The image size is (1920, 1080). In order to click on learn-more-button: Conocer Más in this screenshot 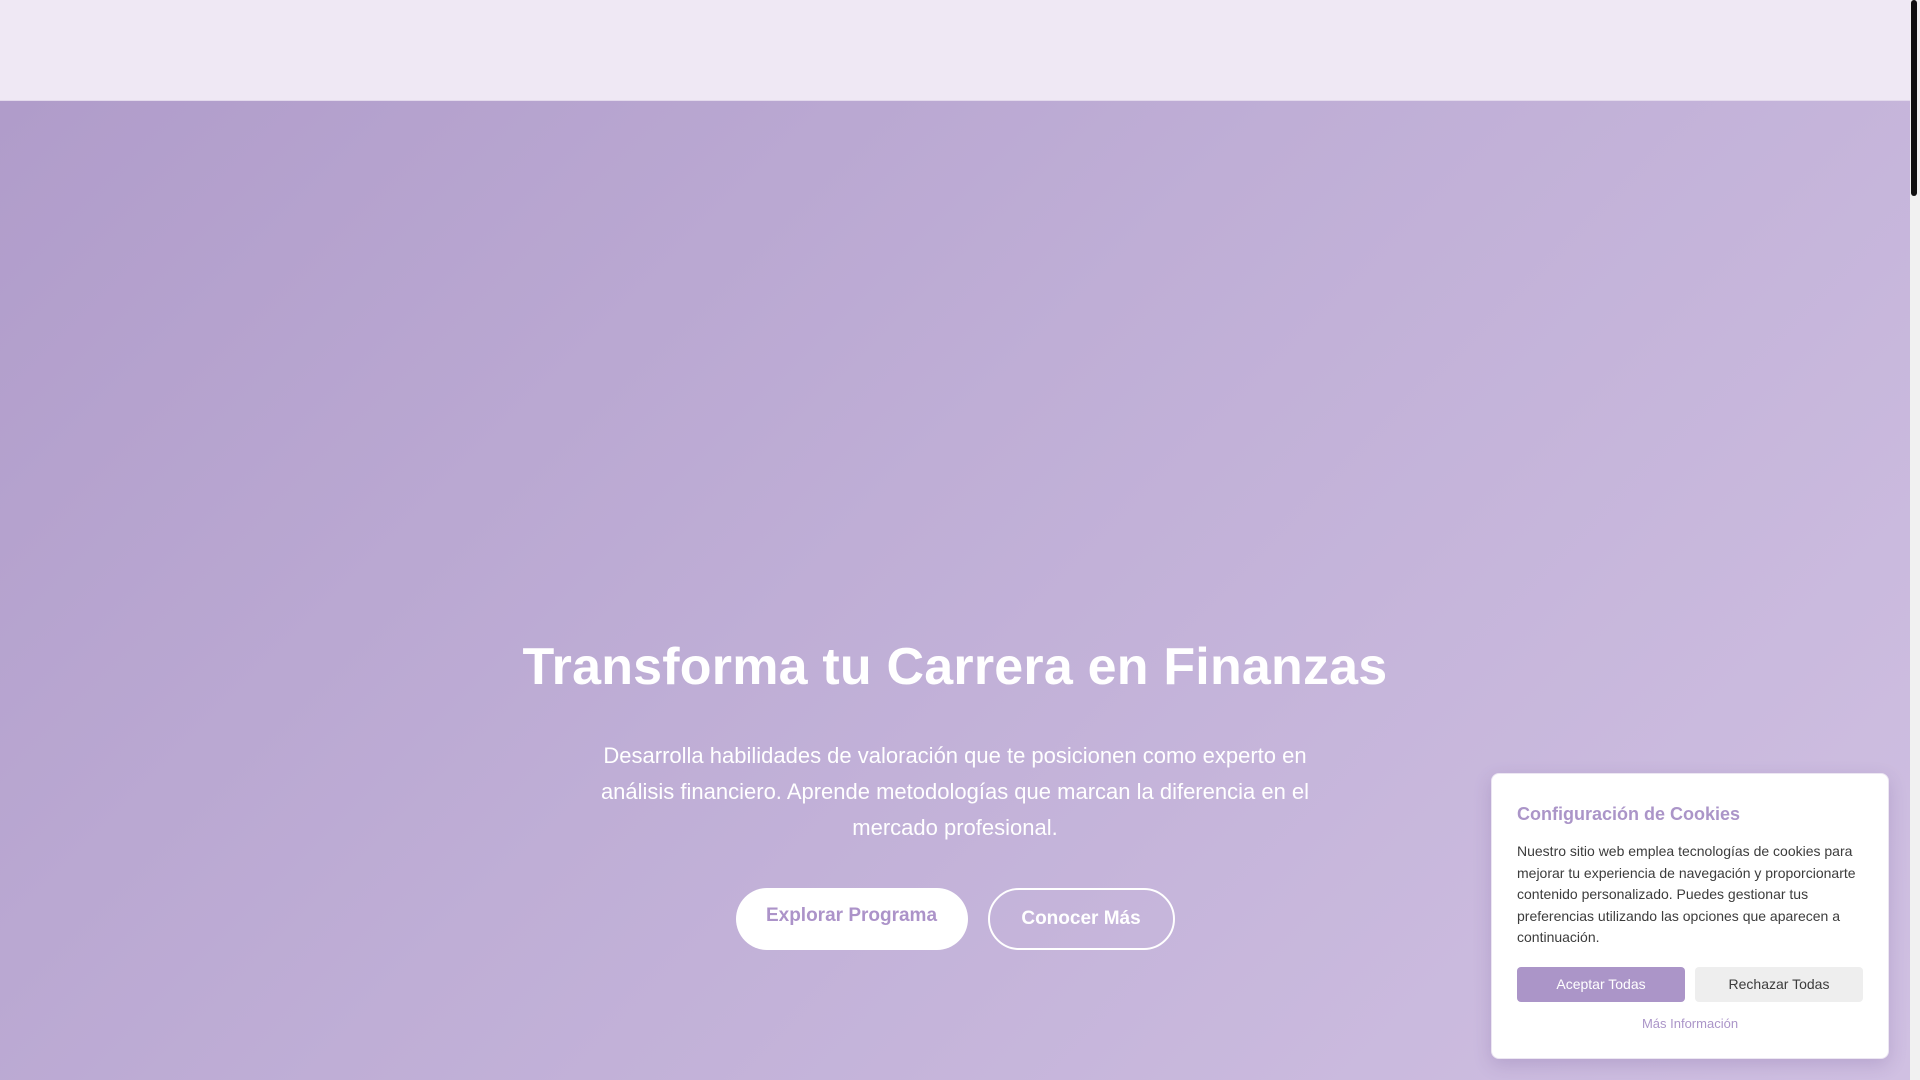, I will do `click(1081, 919)`.